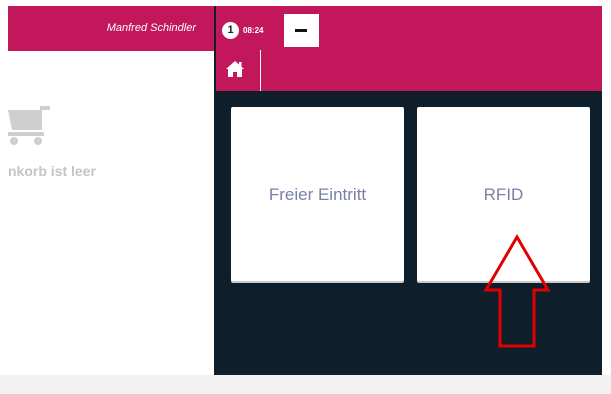 The width and height of the screenshot is (611, 394). What do you see at coordinates (253, 30) in the screenshot?
I see `clock-time: 08:24` at bounding box center [253, 30].